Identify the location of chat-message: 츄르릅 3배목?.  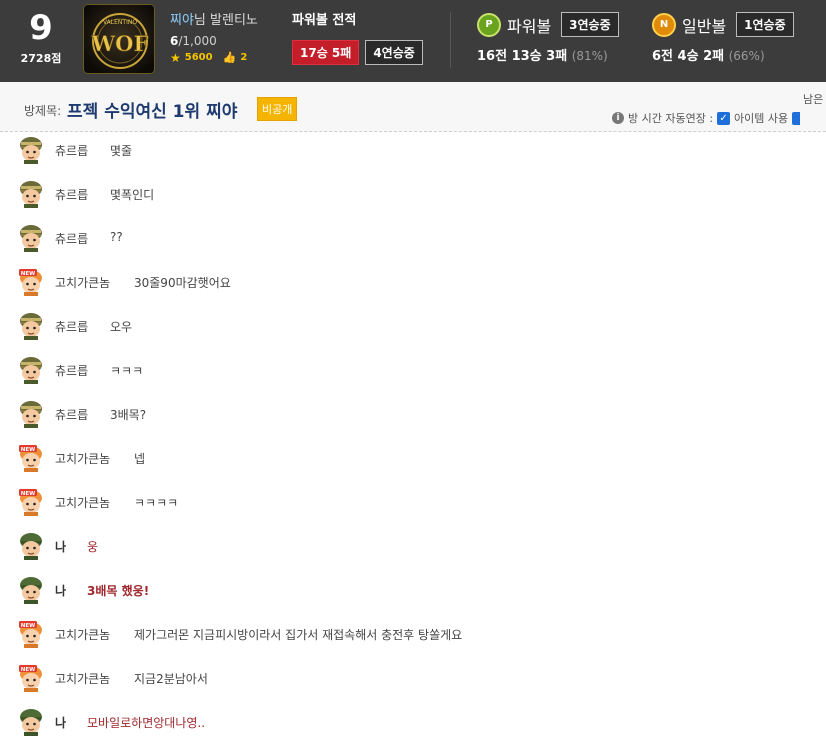
(413, 414).